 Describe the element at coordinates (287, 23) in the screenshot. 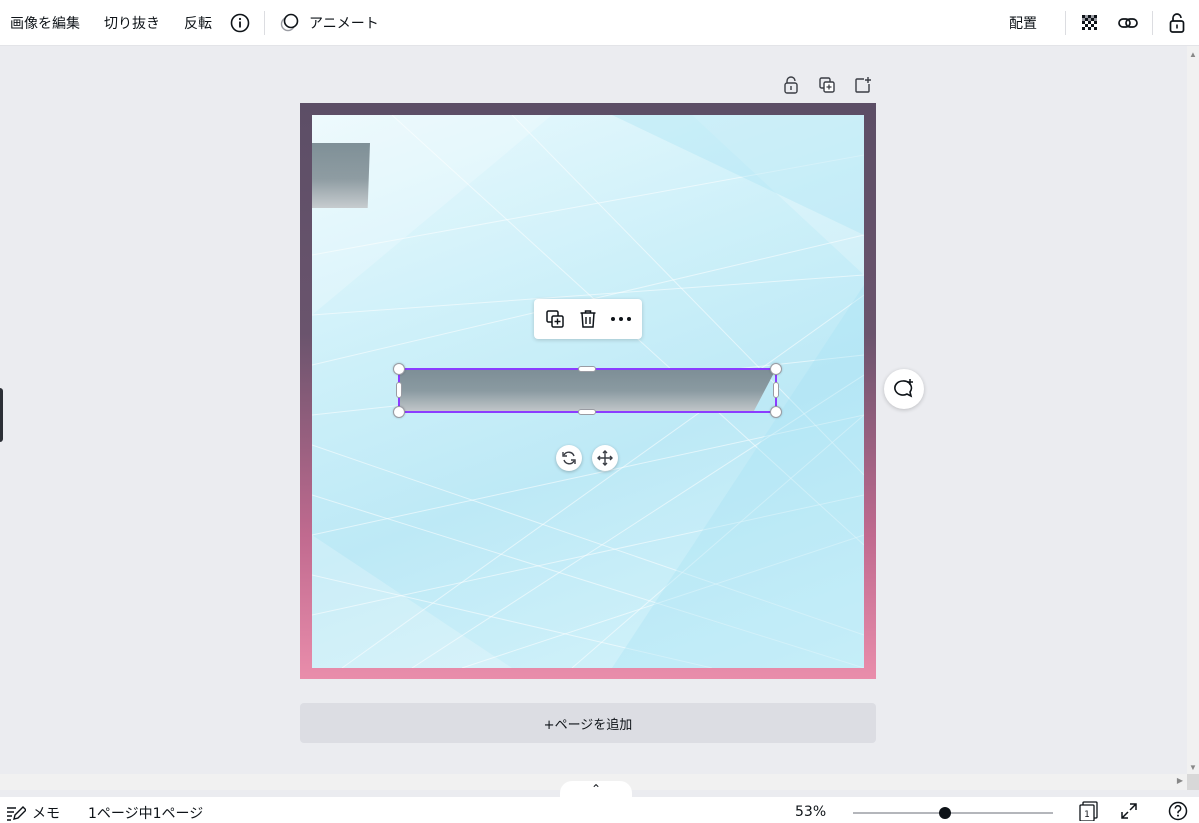

I see `animate-icon` at that location.